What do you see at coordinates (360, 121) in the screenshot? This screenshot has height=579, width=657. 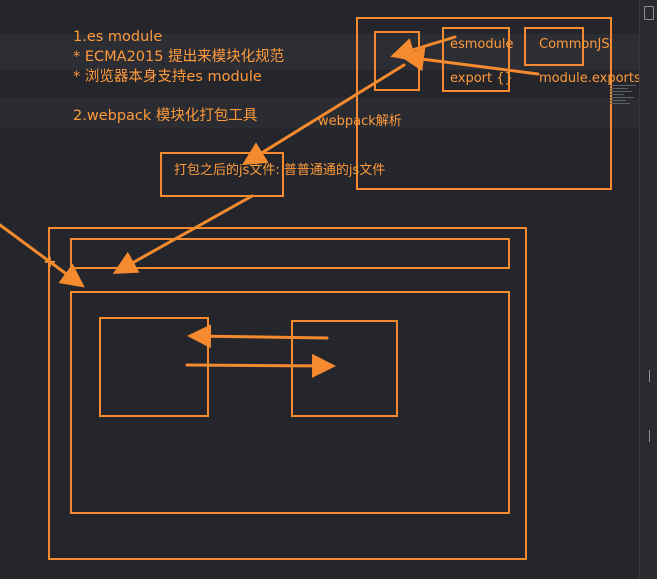 I see `webpack-parse-label: webpack解析` at bounding box center [360, 121].